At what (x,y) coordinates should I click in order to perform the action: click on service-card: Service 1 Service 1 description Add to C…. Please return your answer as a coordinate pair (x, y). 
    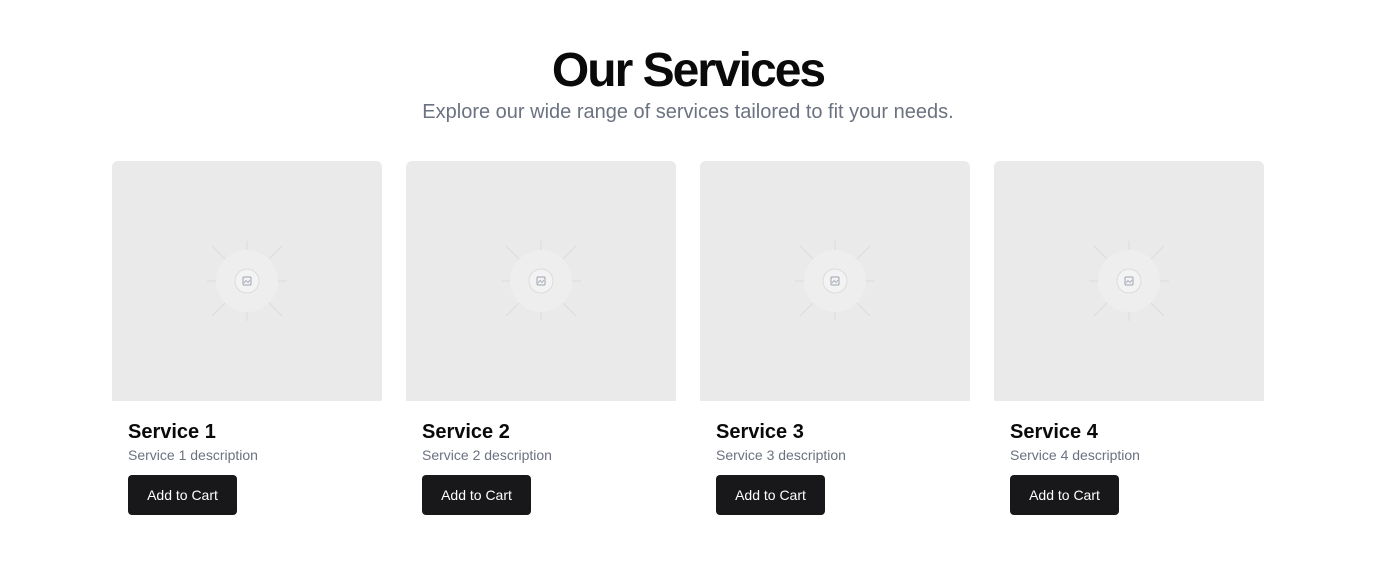
    Looking at the image, I should click on (247, 341).